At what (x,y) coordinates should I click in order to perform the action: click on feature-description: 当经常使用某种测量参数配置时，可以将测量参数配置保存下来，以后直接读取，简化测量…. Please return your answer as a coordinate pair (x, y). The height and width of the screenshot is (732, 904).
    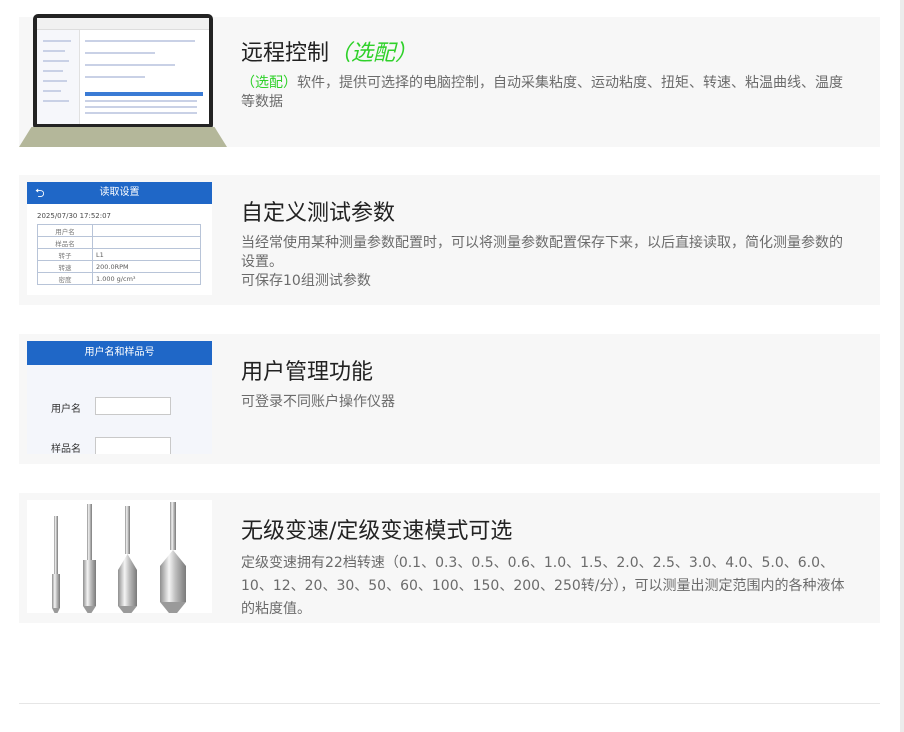
    Looking at the image, I should click on (542, 262).